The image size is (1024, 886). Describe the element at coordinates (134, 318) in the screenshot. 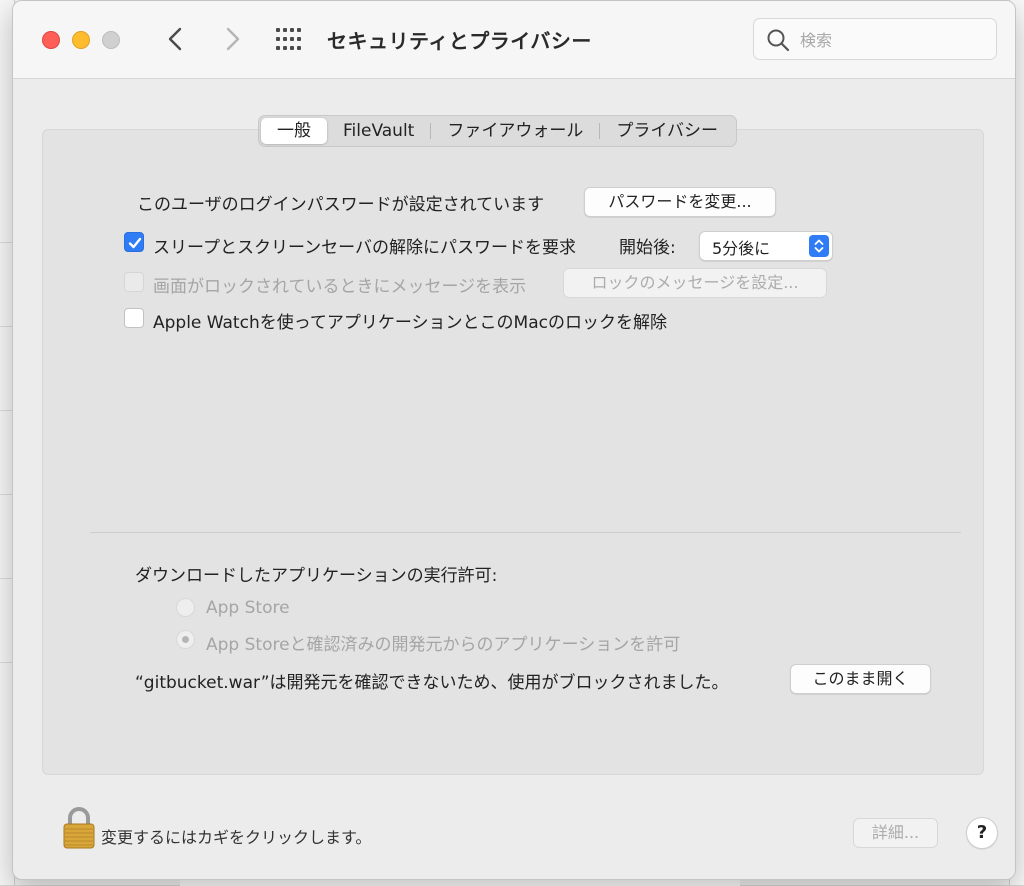

I see `apple-watch-checkbox` at that location.